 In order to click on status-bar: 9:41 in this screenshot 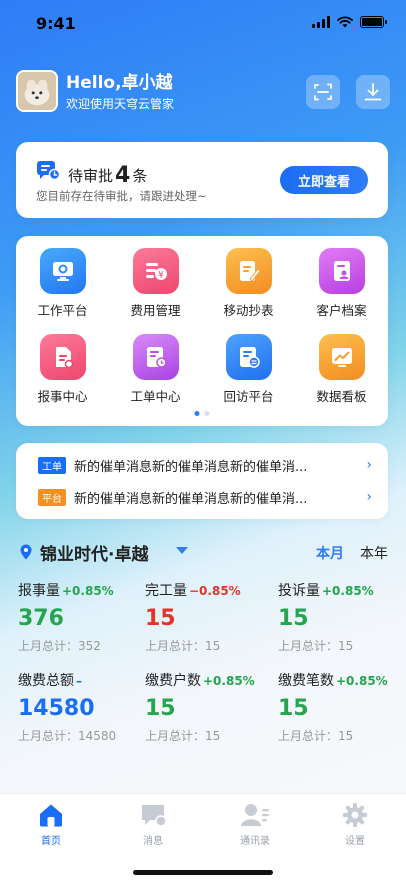, I will do `click(203, 24)`.